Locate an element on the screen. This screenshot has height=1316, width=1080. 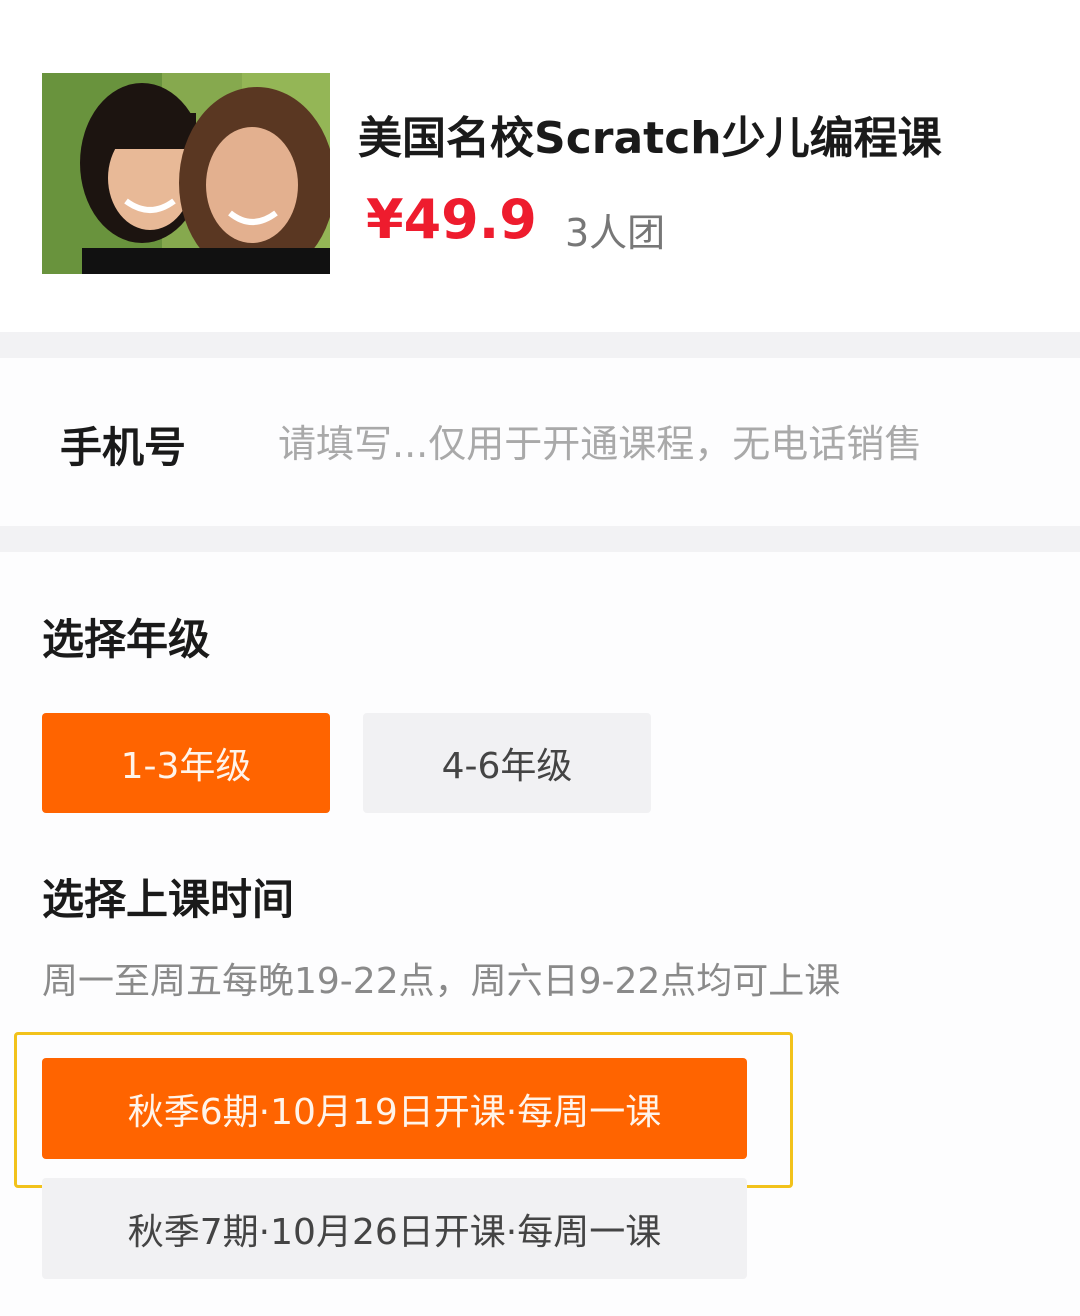
schedule-section-title: 选择上课时间 is located at coordinates (168, 899).